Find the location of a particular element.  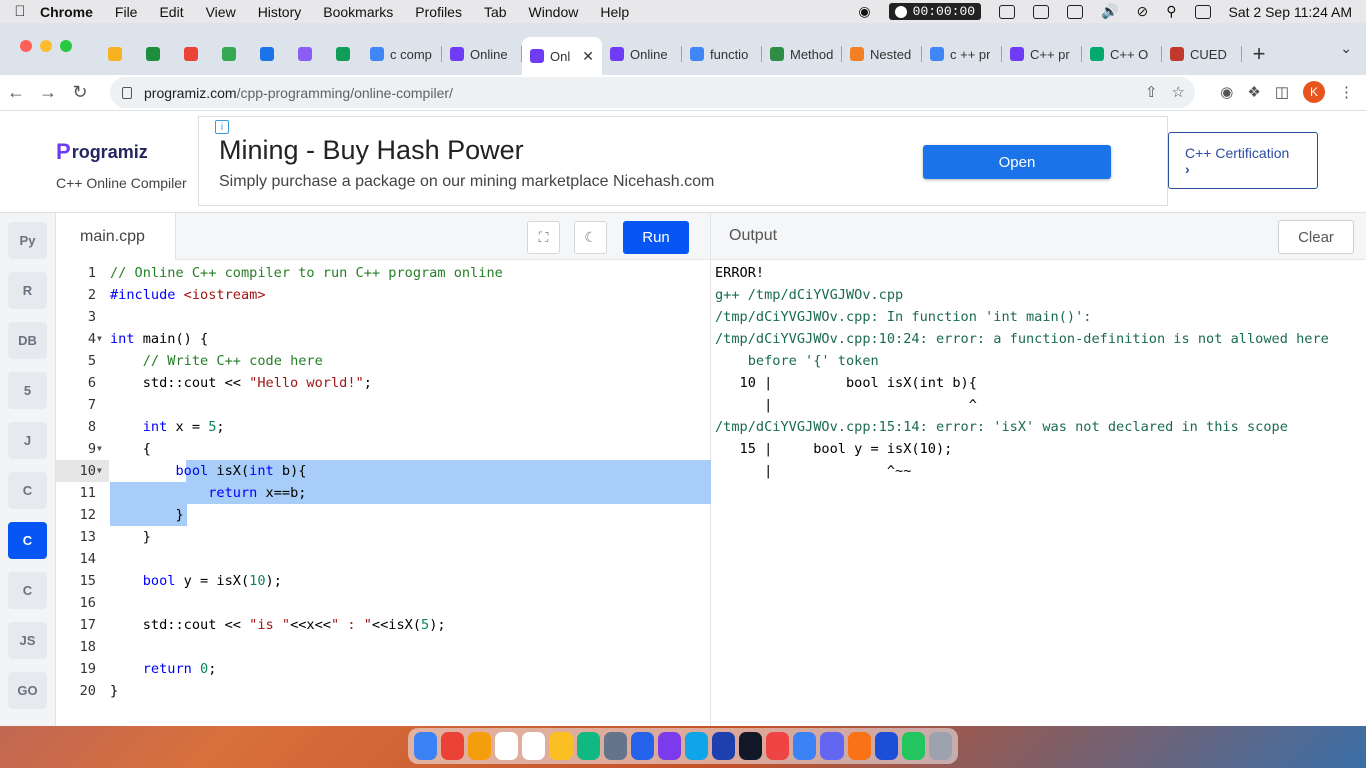

chrome-menu-icon: ⋮ is located at coordinates (1346, 92).